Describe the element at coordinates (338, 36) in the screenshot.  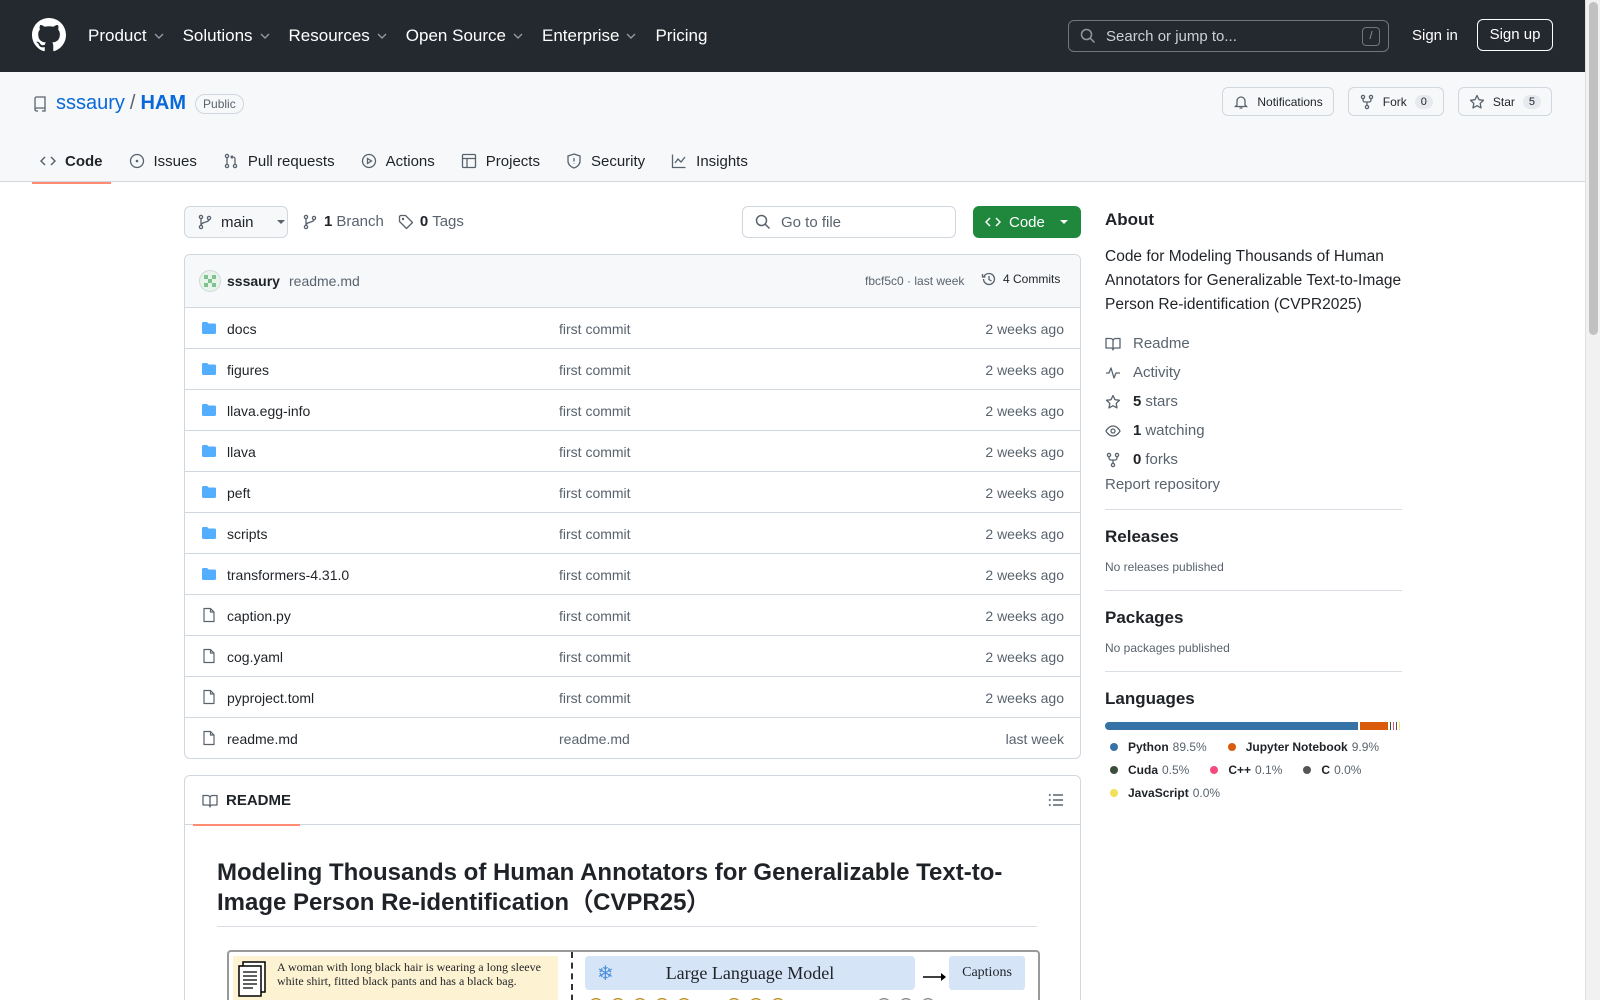
I see `nav-resources: Resources` at that location.